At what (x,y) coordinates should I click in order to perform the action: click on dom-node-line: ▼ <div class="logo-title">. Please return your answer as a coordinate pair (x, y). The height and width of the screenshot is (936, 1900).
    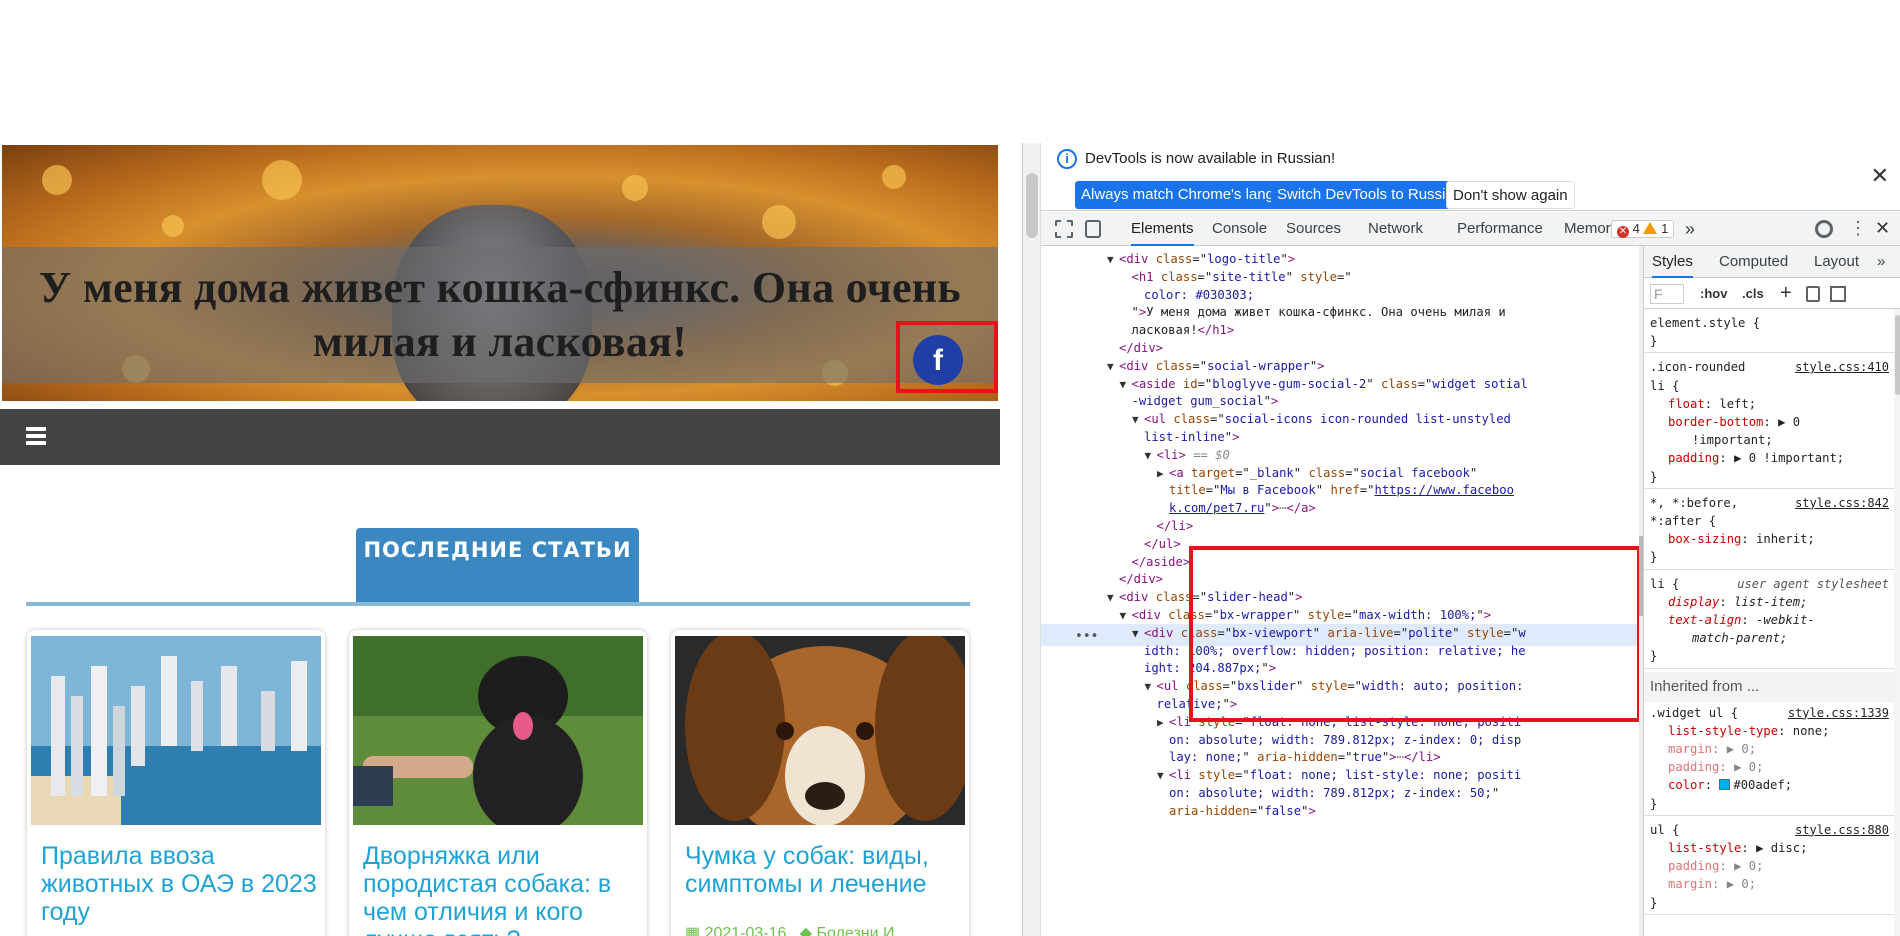
    Looking at the image, I should click on (1201, 260).